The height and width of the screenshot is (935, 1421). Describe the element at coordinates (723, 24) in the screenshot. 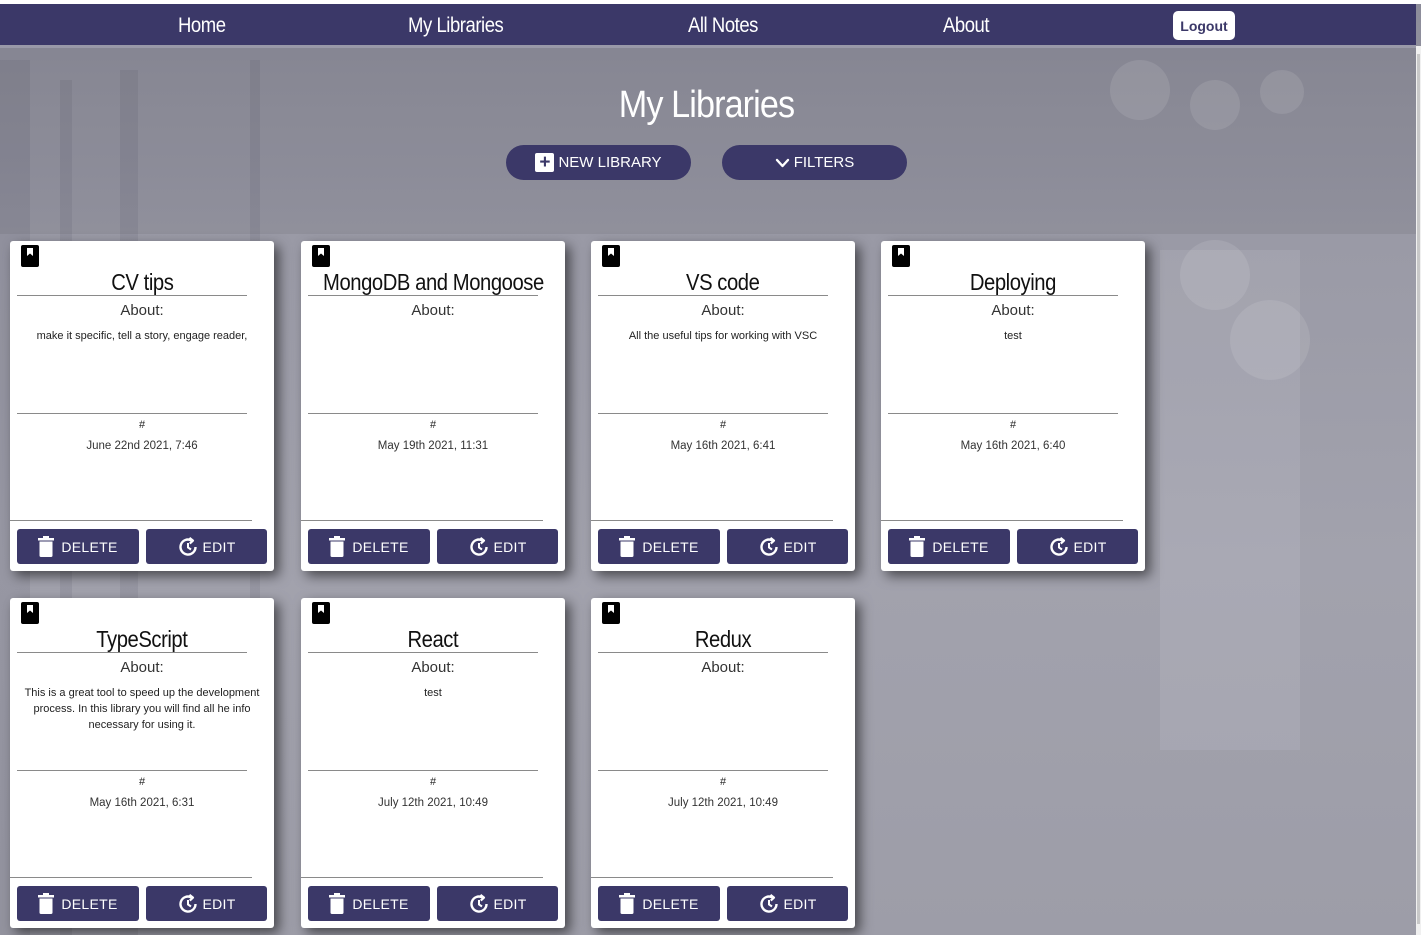

I see `nav-all-notes: All Notes` at that location.